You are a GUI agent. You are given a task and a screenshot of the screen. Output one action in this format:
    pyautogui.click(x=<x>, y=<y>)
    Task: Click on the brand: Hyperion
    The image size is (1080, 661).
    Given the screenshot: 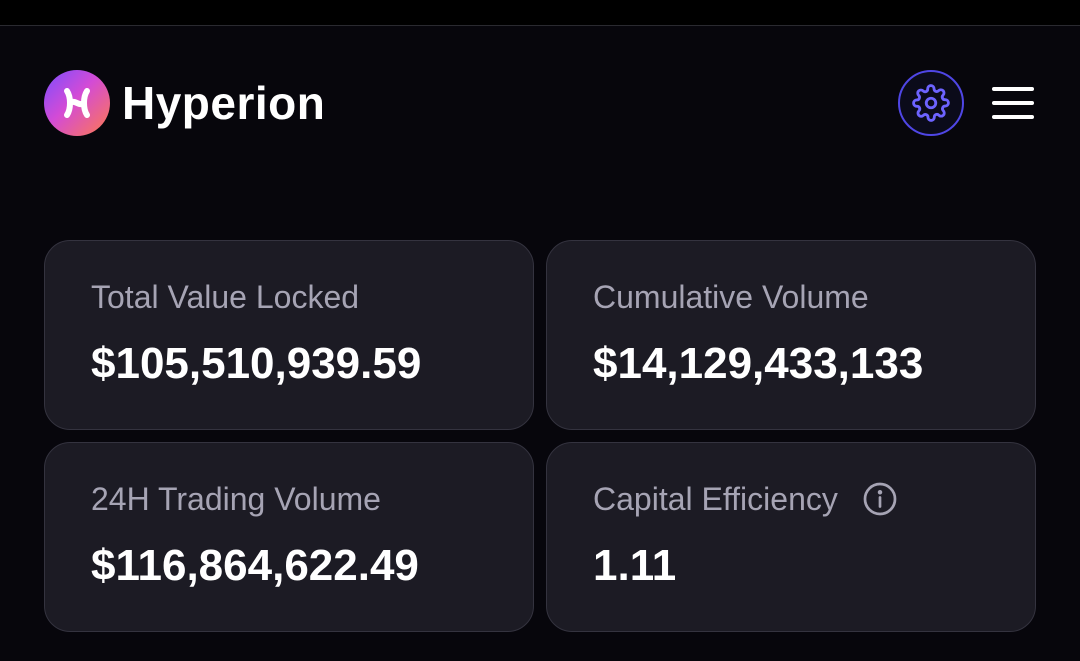 What is the action you would take?
    pyautogui.click(x=184, y=103)
    